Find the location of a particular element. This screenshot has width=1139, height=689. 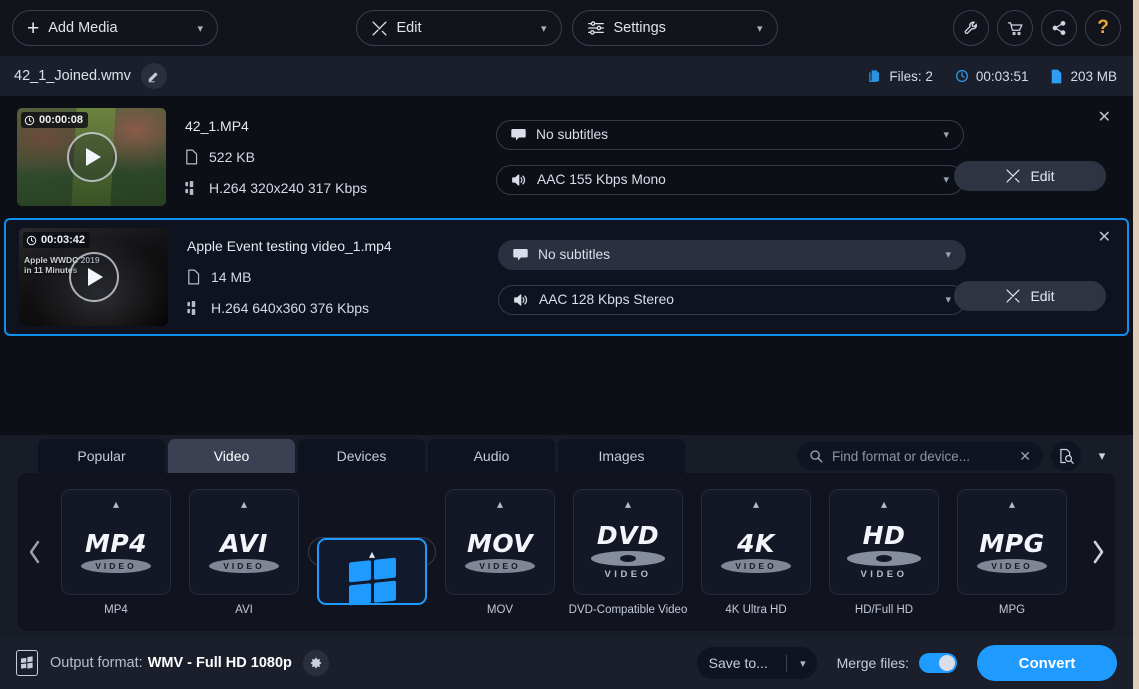

format-card-box: ▴ 4K VIDEO is located at coordinates (756, 541).